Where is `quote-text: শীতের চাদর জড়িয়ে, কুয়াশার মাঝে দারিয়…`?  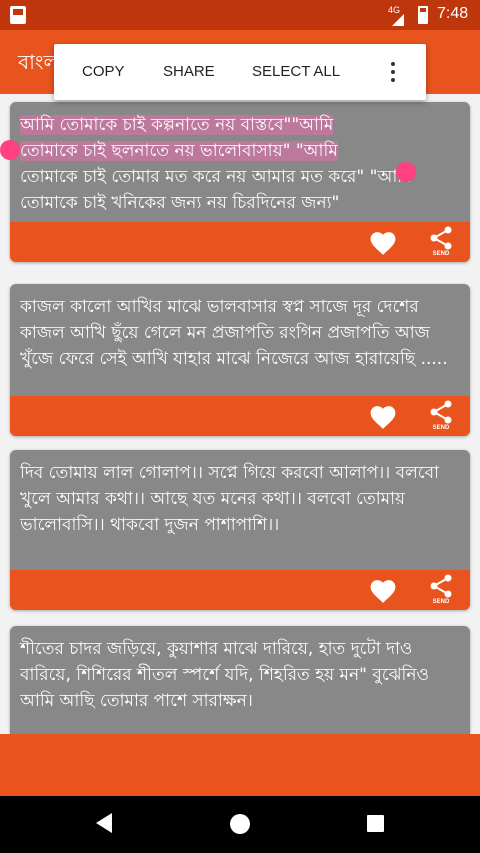 quote-text: শীতের চাদর জড়িয়ে, কুয়াশার মাঝে দারিয়… is located at coordinates (240, 675).